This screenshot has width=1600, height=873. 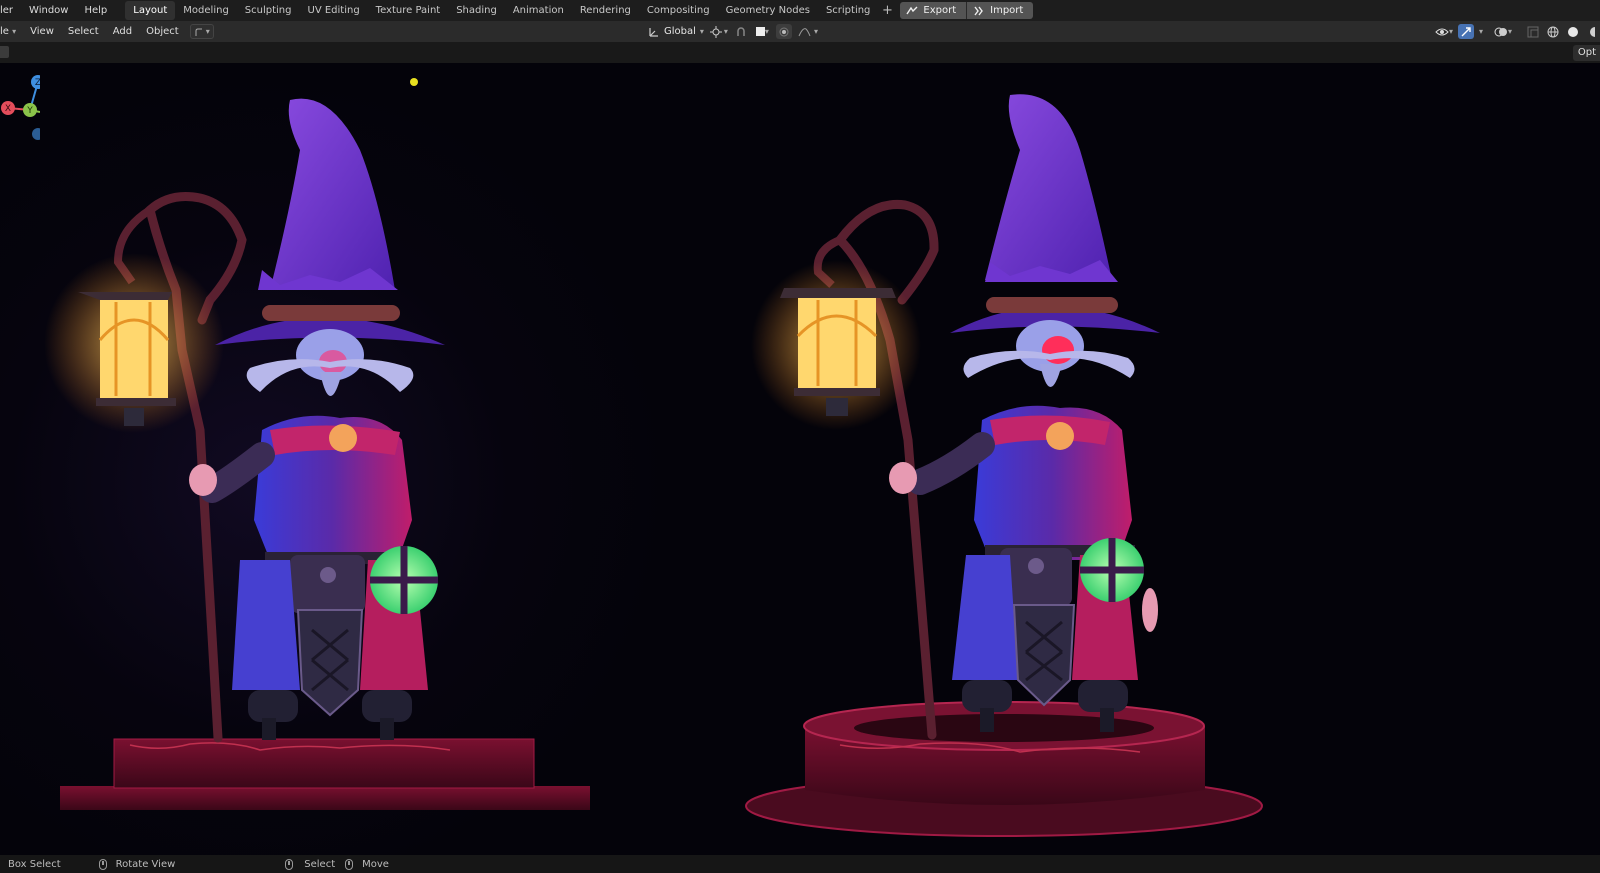 What do you see at coordinates (150, 10) in the screenshot?
I see `tab-layout: Layout` at bounding box center [150, 10].